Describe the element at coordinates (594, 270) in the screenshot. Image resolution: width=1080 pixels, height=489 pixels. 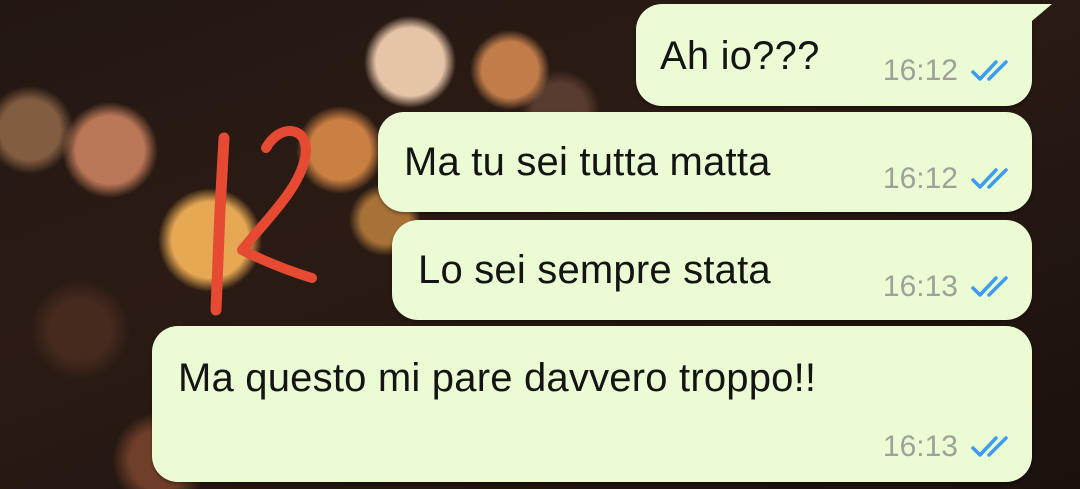
I see `message-text: Lo sei sempre stata` at that location.